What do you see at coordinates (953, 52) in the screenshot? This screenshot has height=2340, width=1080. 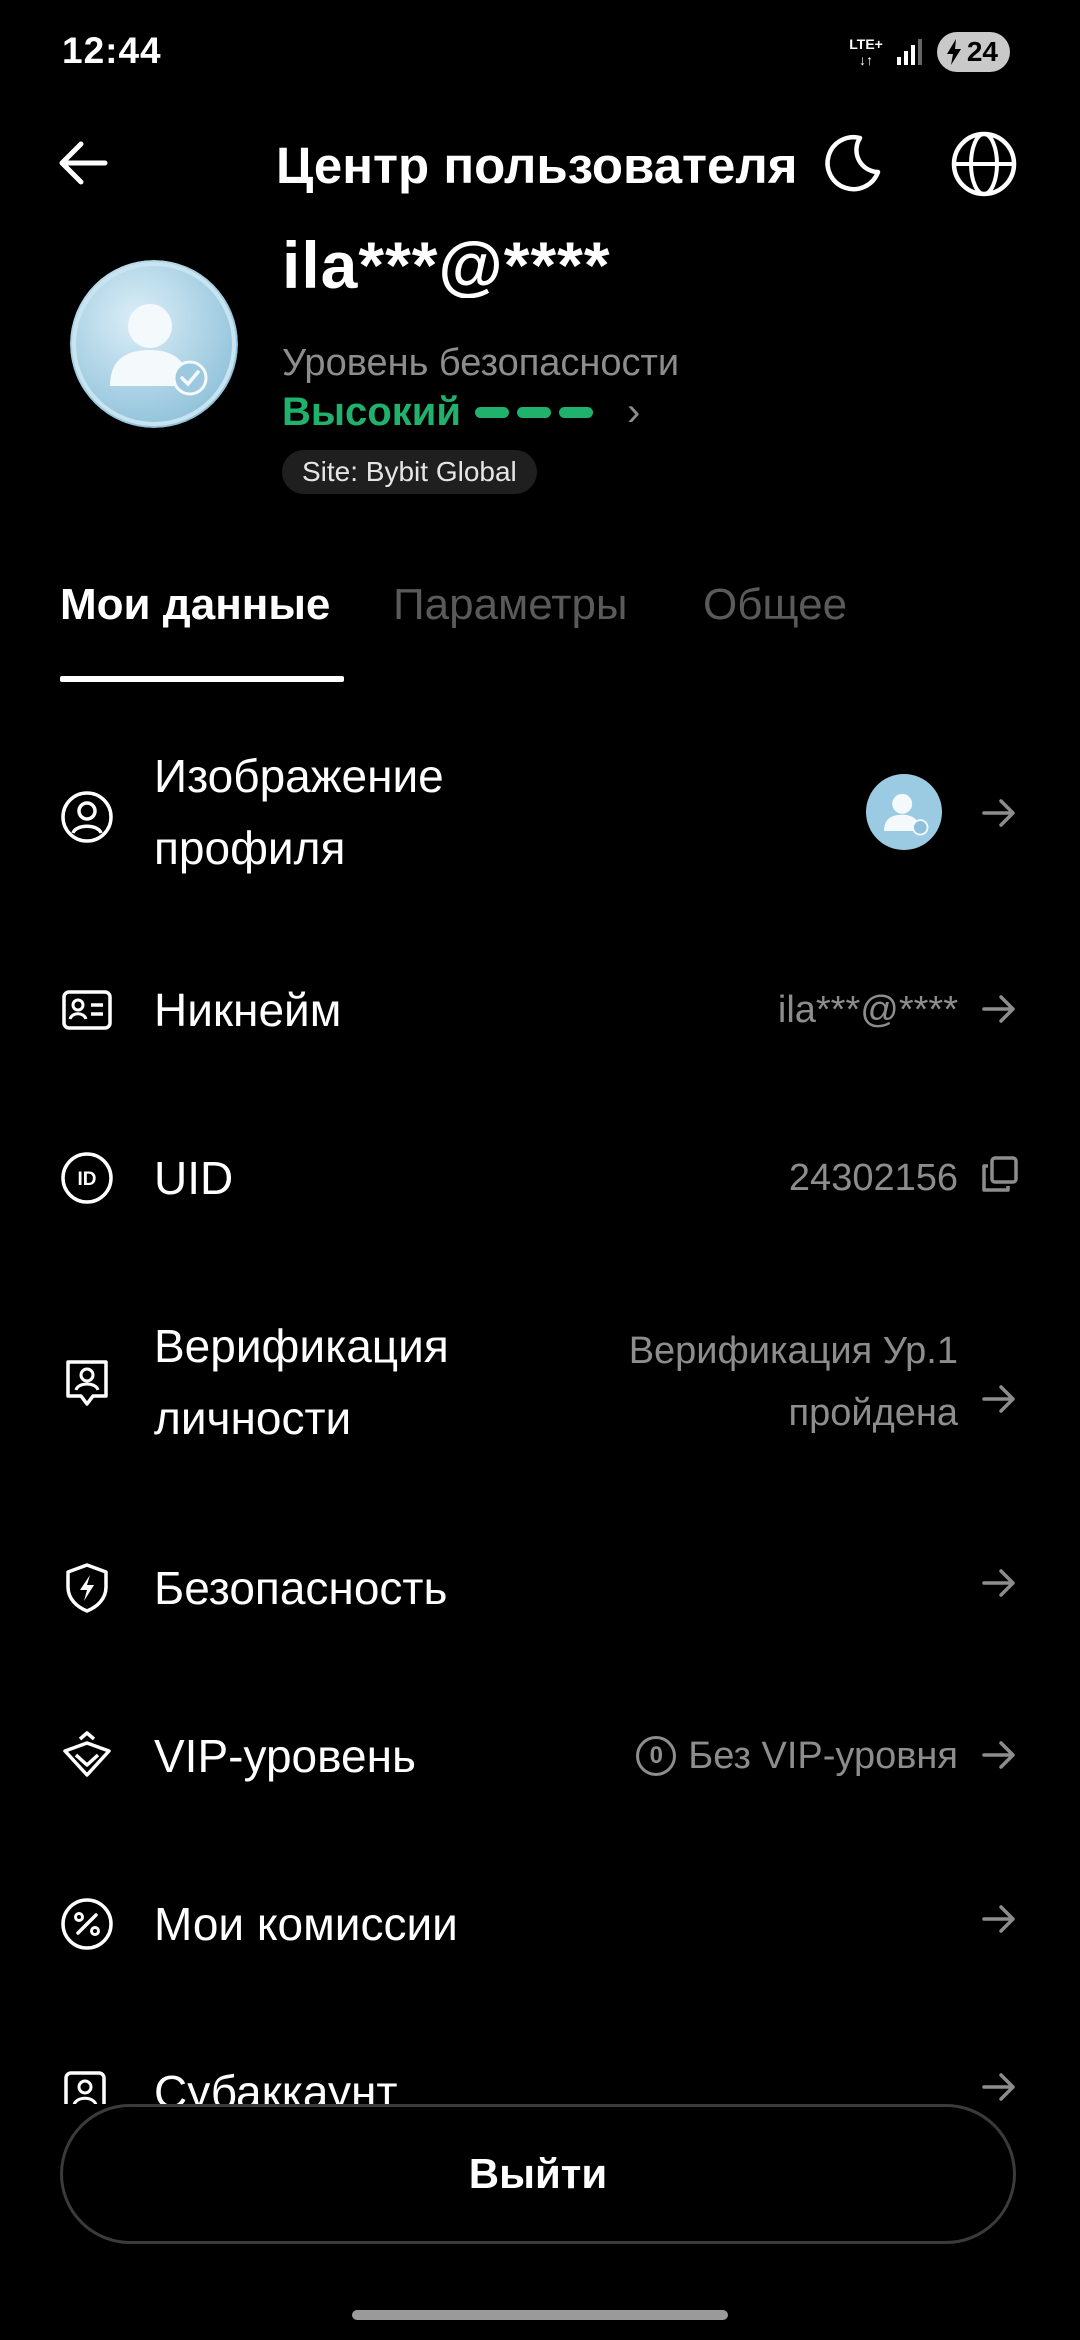 I see `charging-bolt-icon` at bounding box center [953, 52].